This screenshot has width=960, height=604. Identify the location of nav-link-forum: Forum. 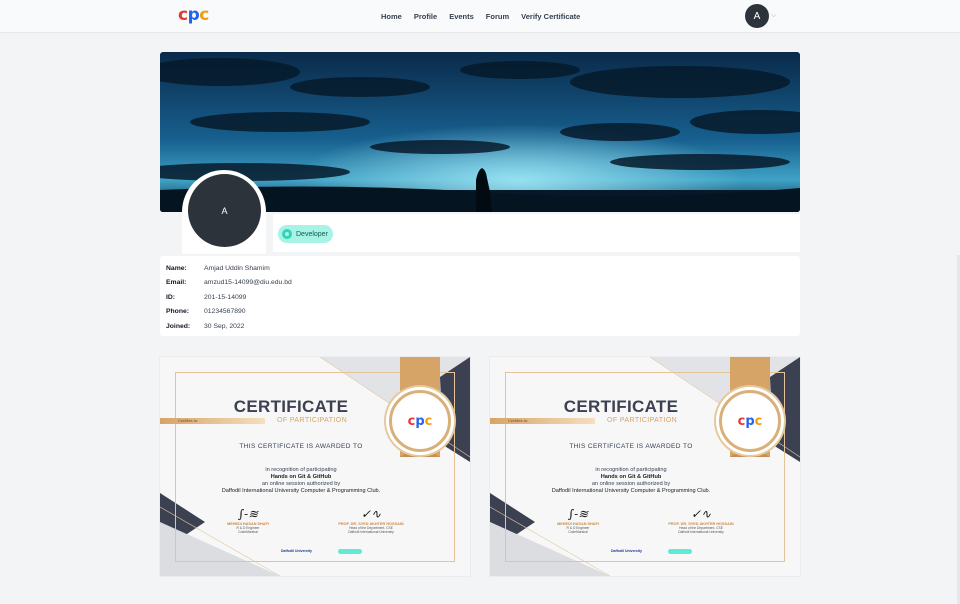
(497, 16).